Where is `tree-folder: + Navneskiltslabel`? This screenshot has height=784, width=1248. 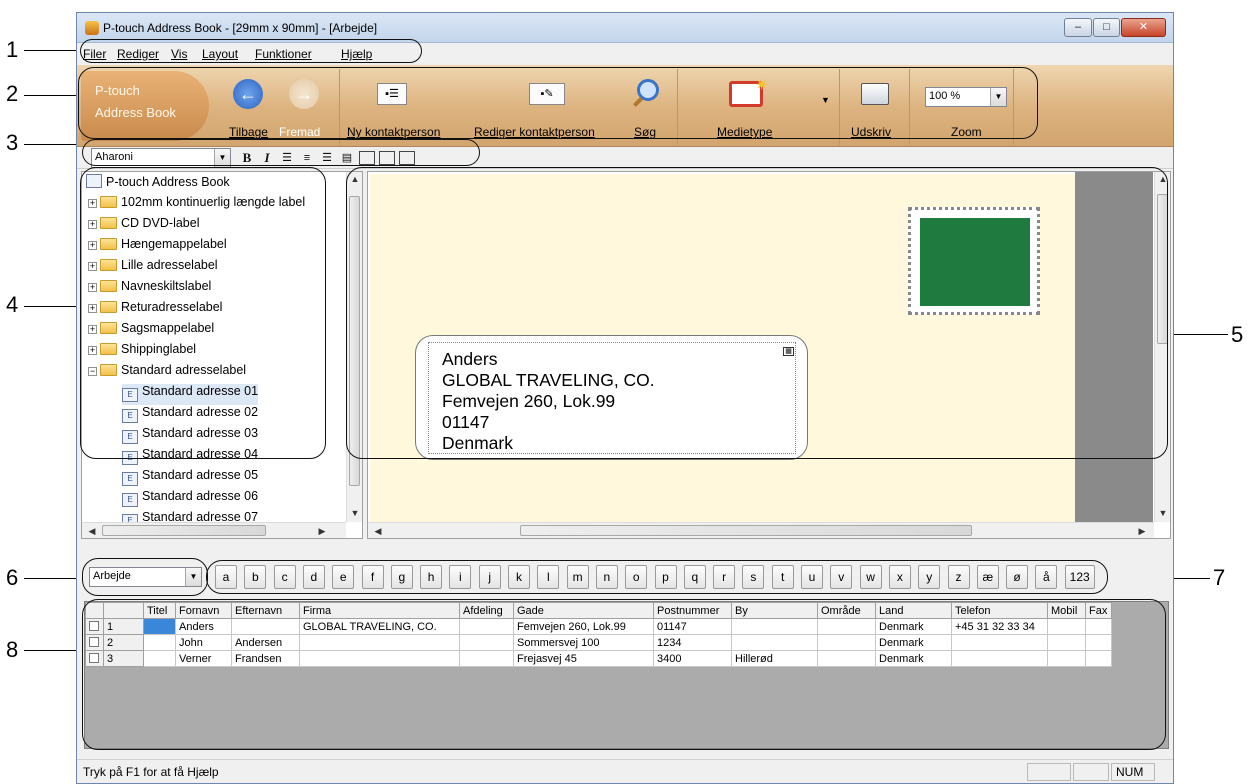 tree-folder: + Navneskiltslabel is located at coordinates (149, 289).